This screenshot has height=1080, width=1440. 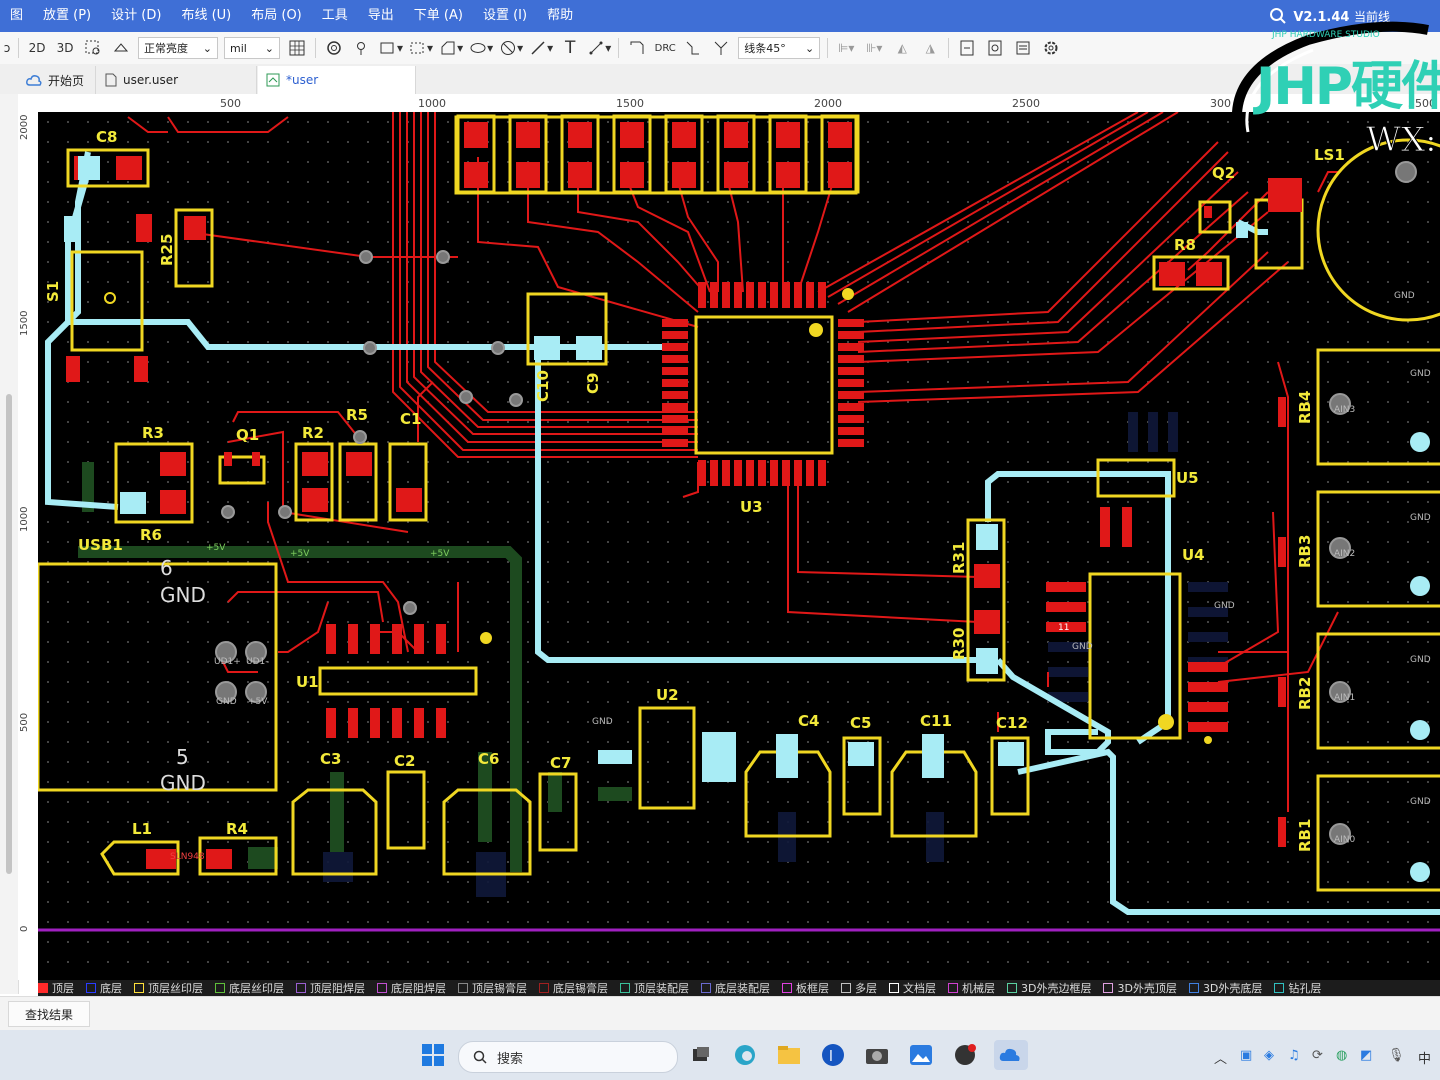 What do you see at coordinates (381, 16) in the screenshot?
I see `menu-item-export: 导出` at bounding box center [381, 16].